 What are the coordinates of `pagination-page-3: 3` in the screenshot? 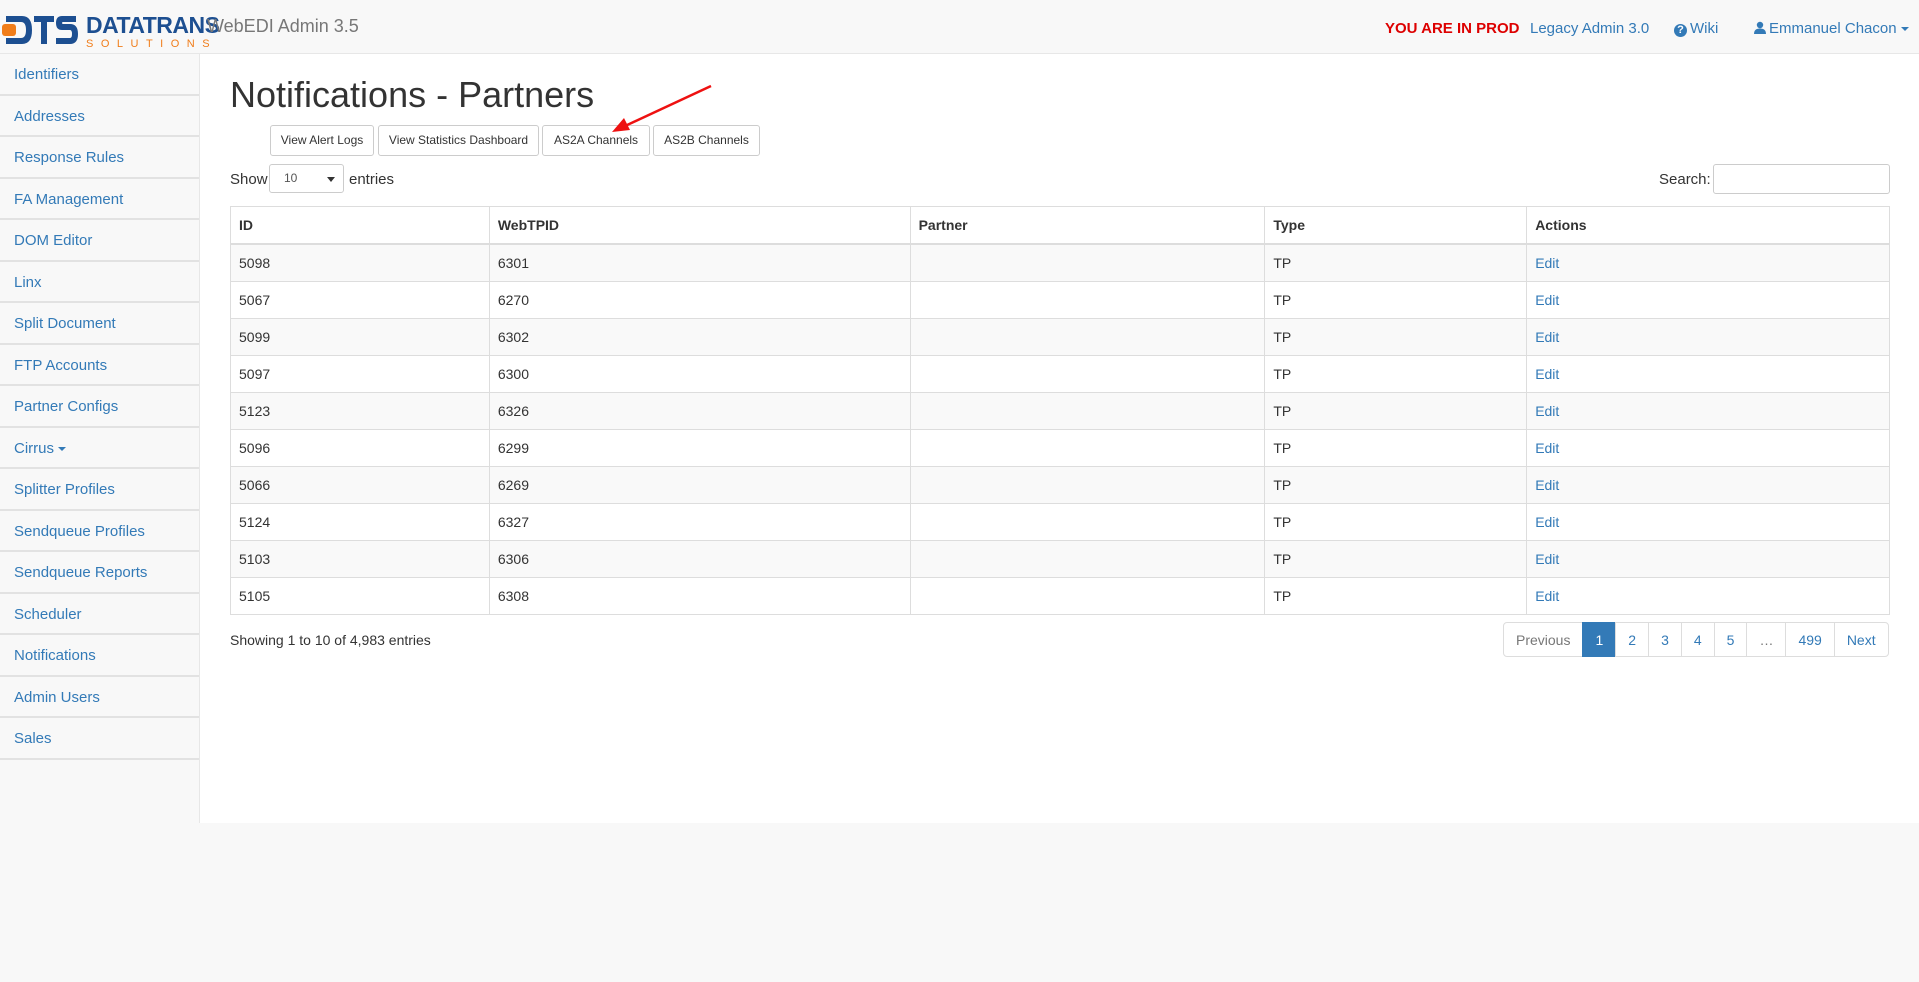 It's located at (1665, 639).